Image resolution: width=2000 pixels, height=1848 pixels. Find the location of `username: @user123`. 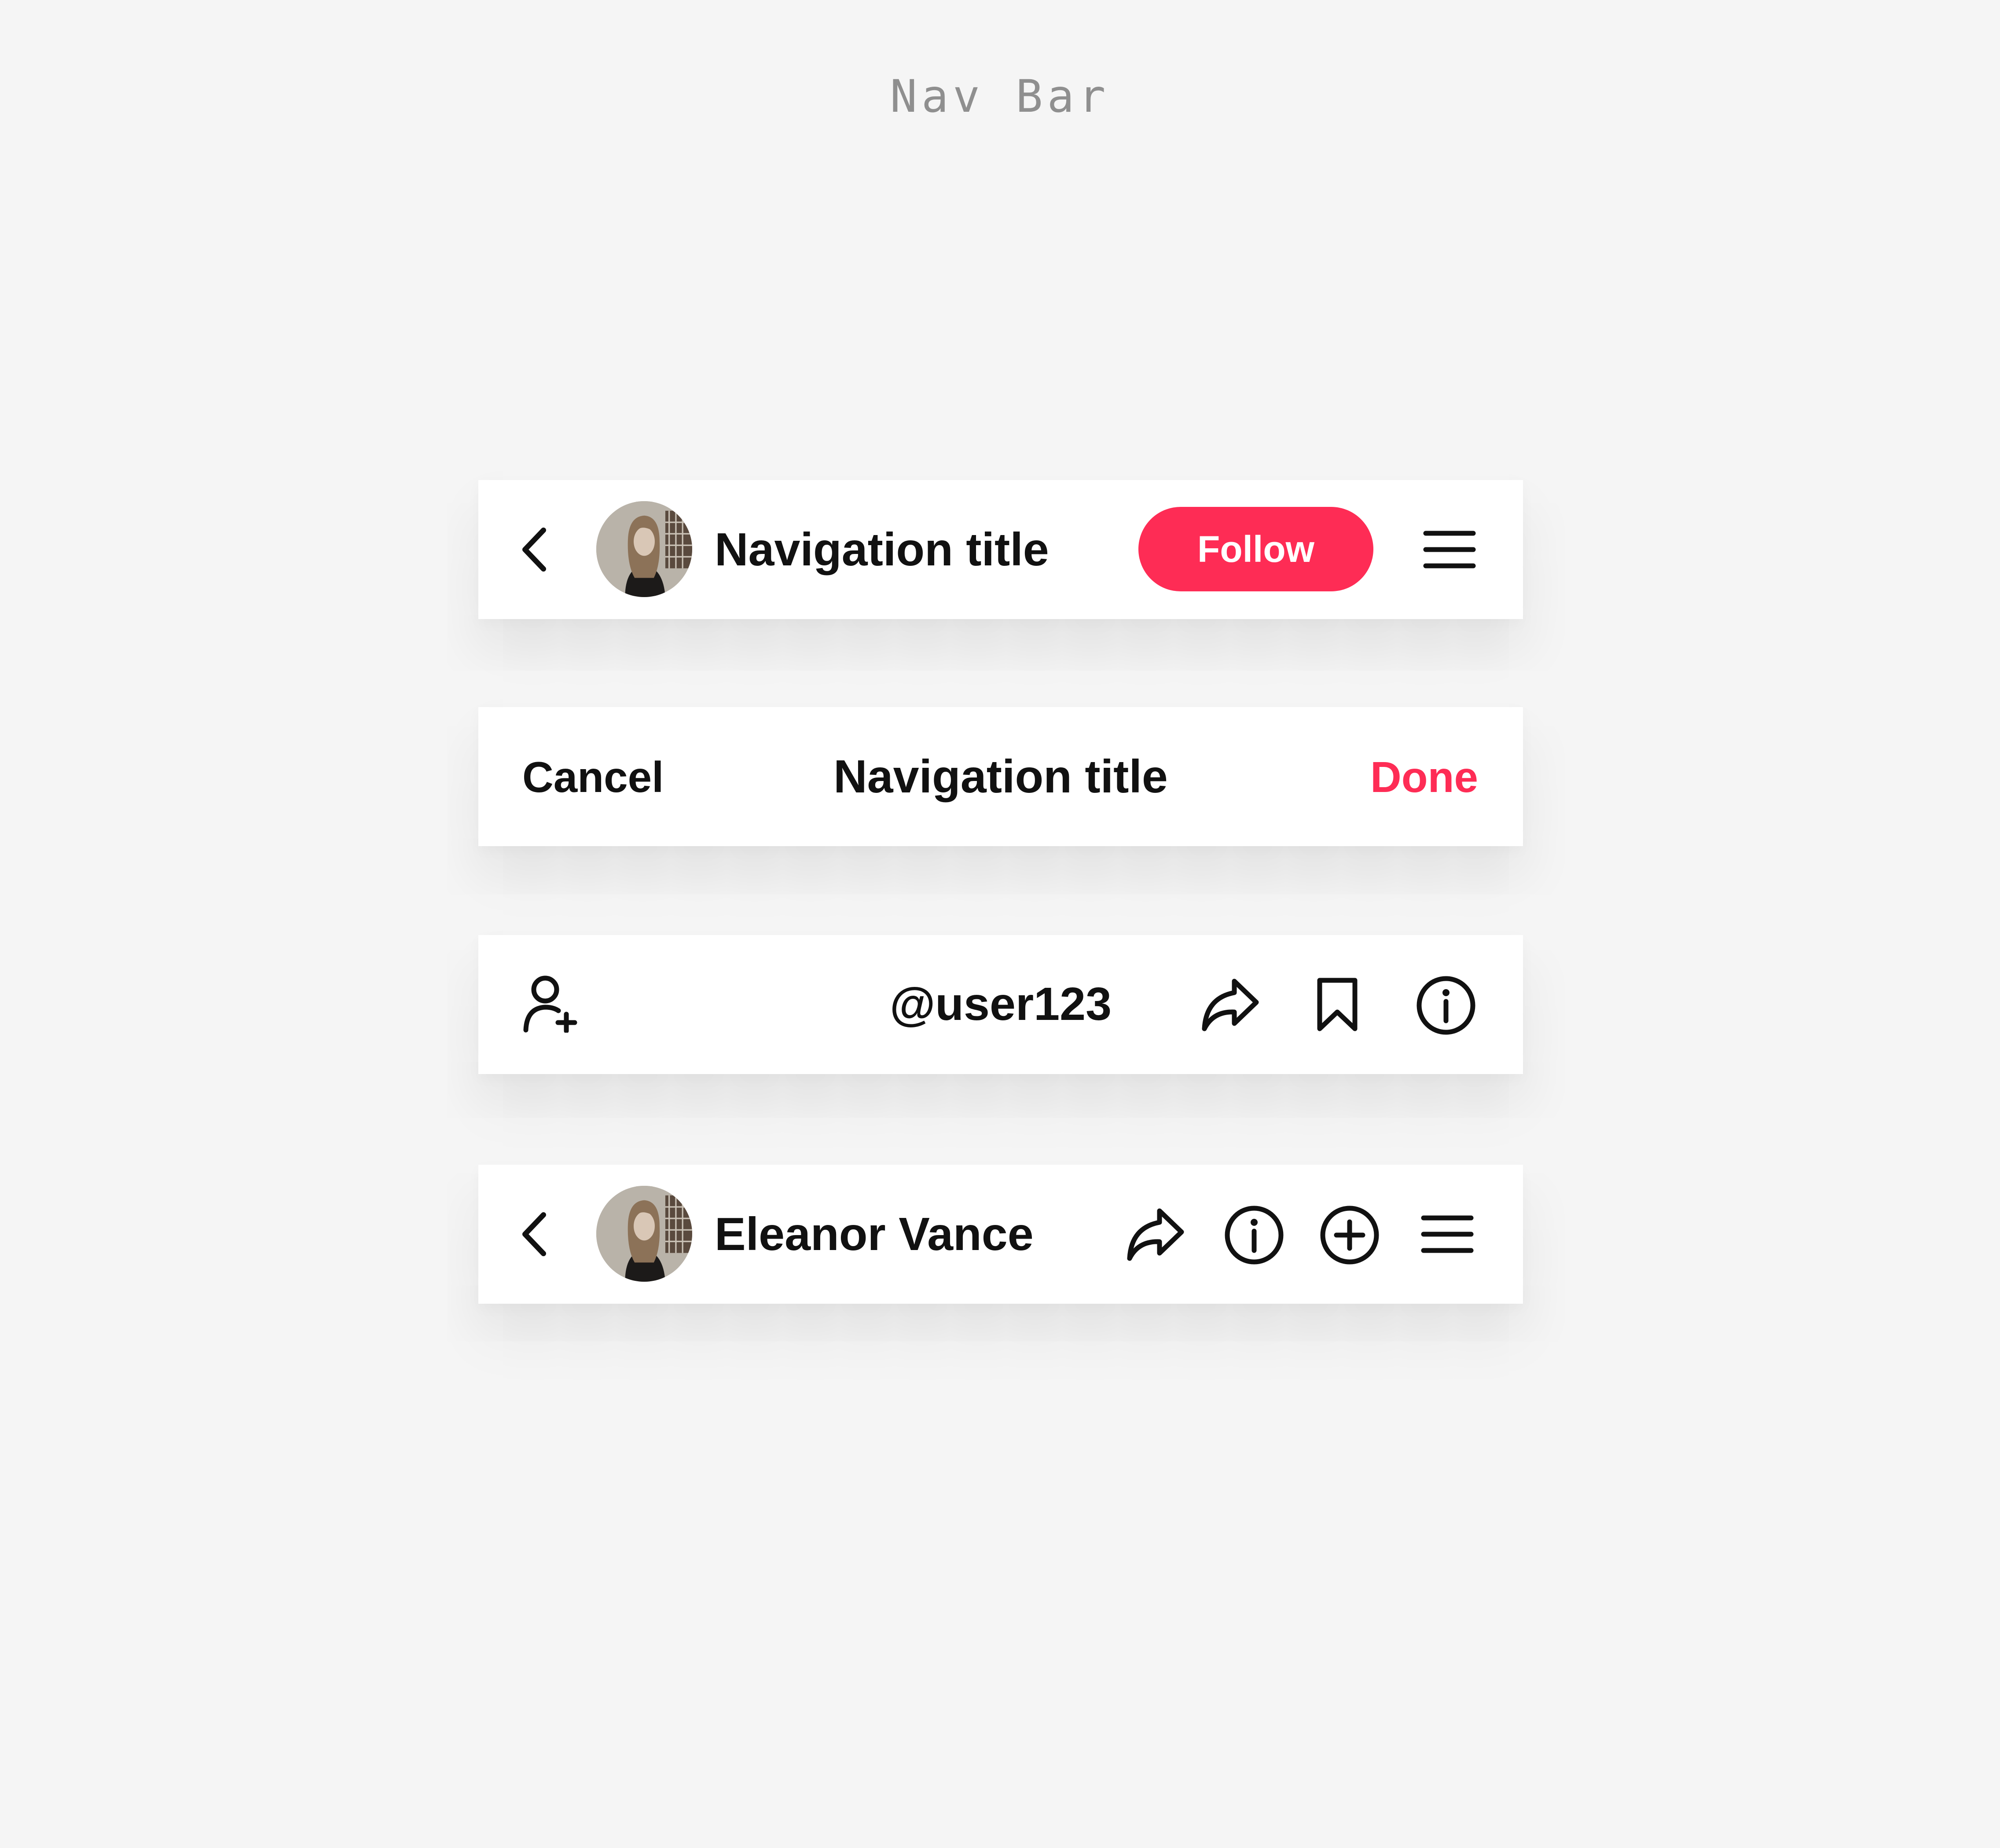

username: @user123 is located at coordinates (1000, 1004).